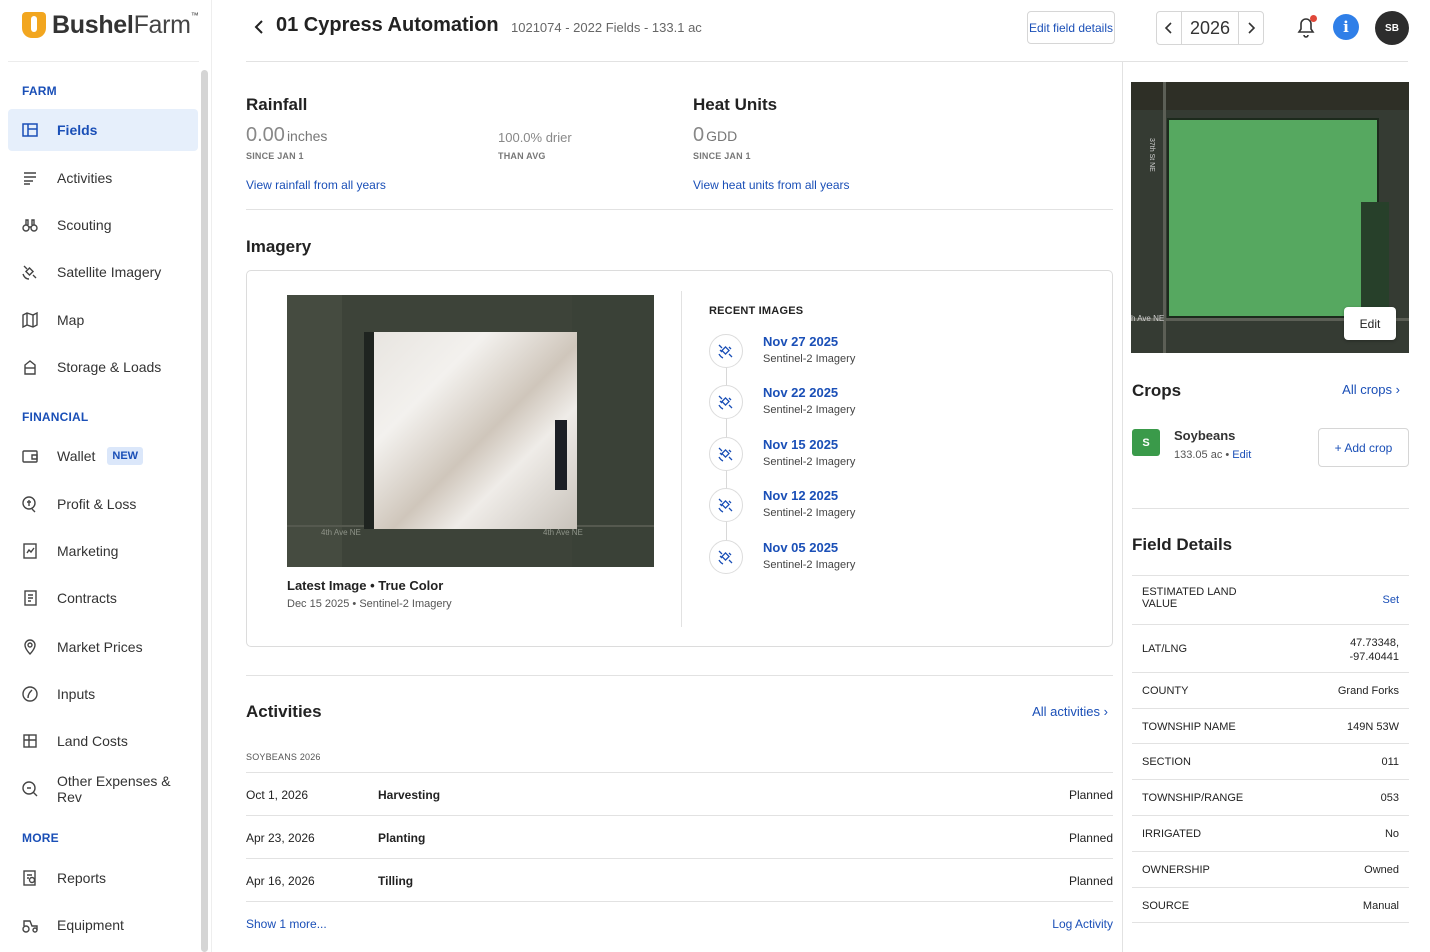 This screenshot has height=952, width=1430. I want to click on set-land-value-link: Set, so click(1390, 600).